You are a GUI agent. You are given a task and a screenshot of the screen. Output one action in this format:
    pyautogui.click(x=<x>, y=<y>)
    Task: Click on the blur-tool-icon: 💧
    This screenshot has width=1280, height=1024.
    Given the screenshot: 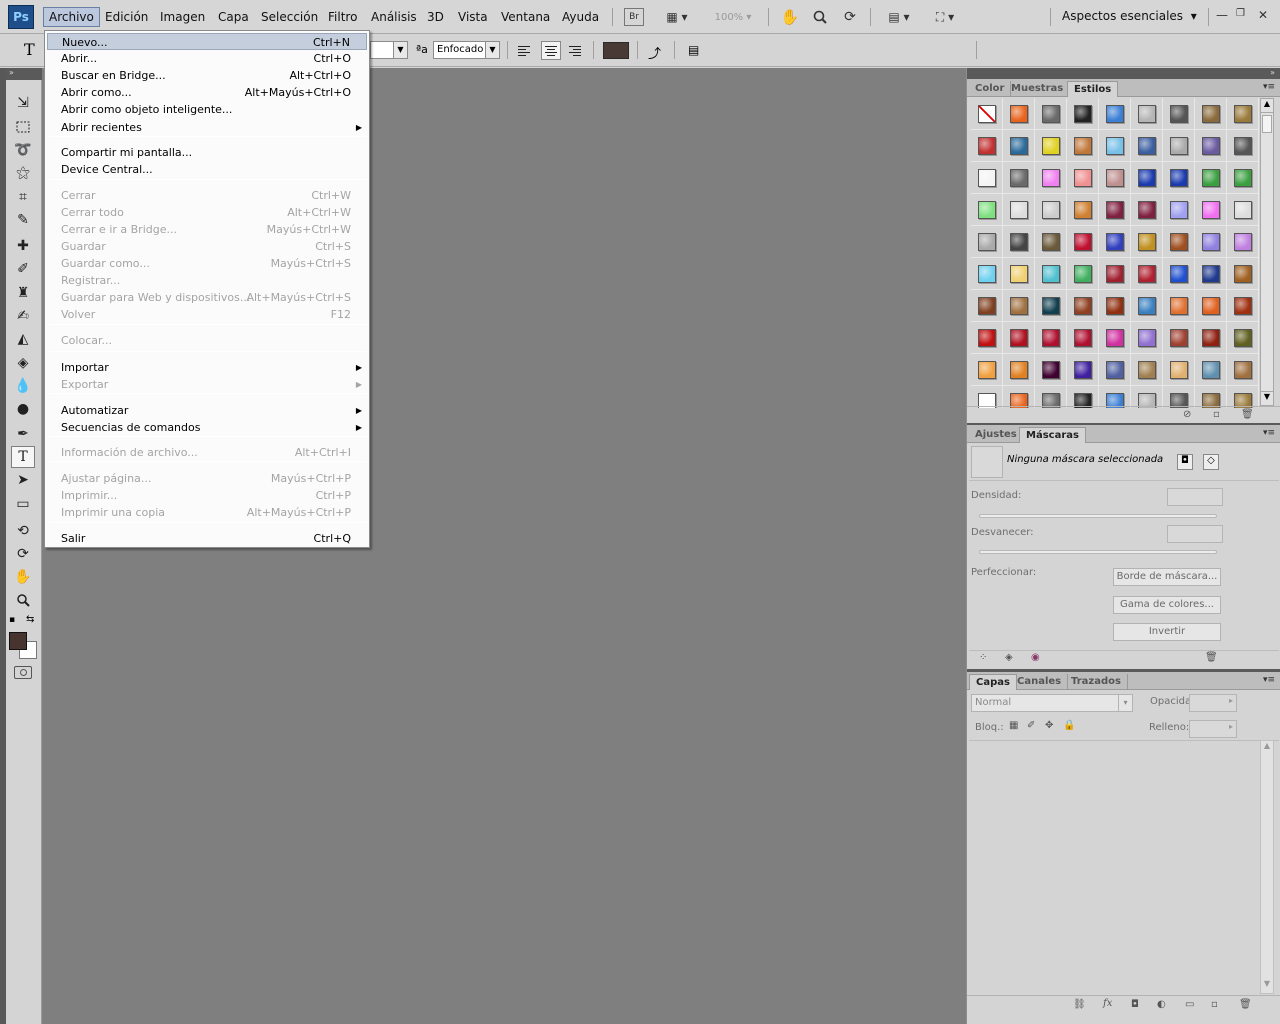 What is the action you would take?
    pyautogui.click(x=23, y=386)
    